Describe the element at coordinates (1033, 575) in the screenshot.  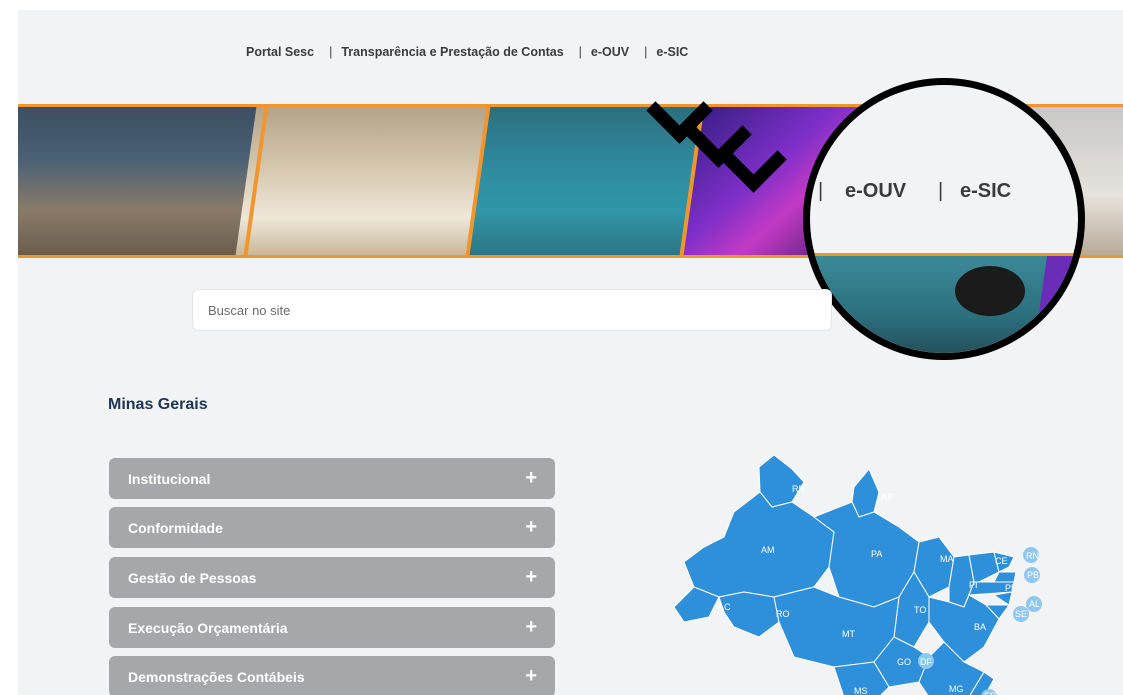
I see `map-label-pb: PB` at that location.